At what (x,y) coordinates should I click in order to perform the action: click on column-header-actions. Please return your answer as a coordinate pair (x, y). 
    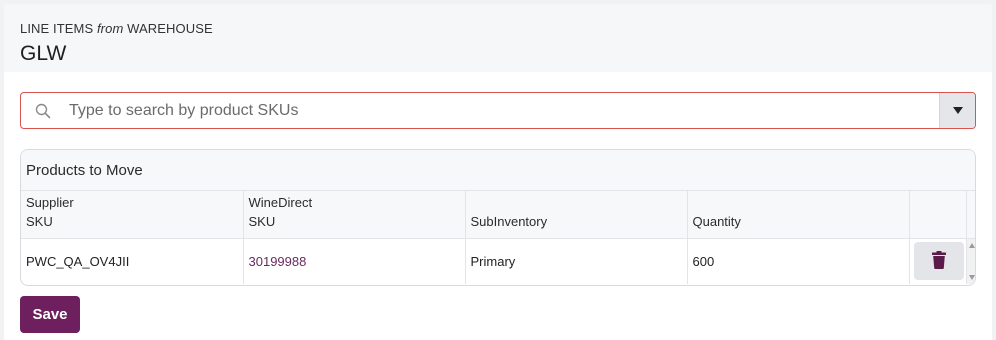
    Looking at the image, I should click on (938, 214).